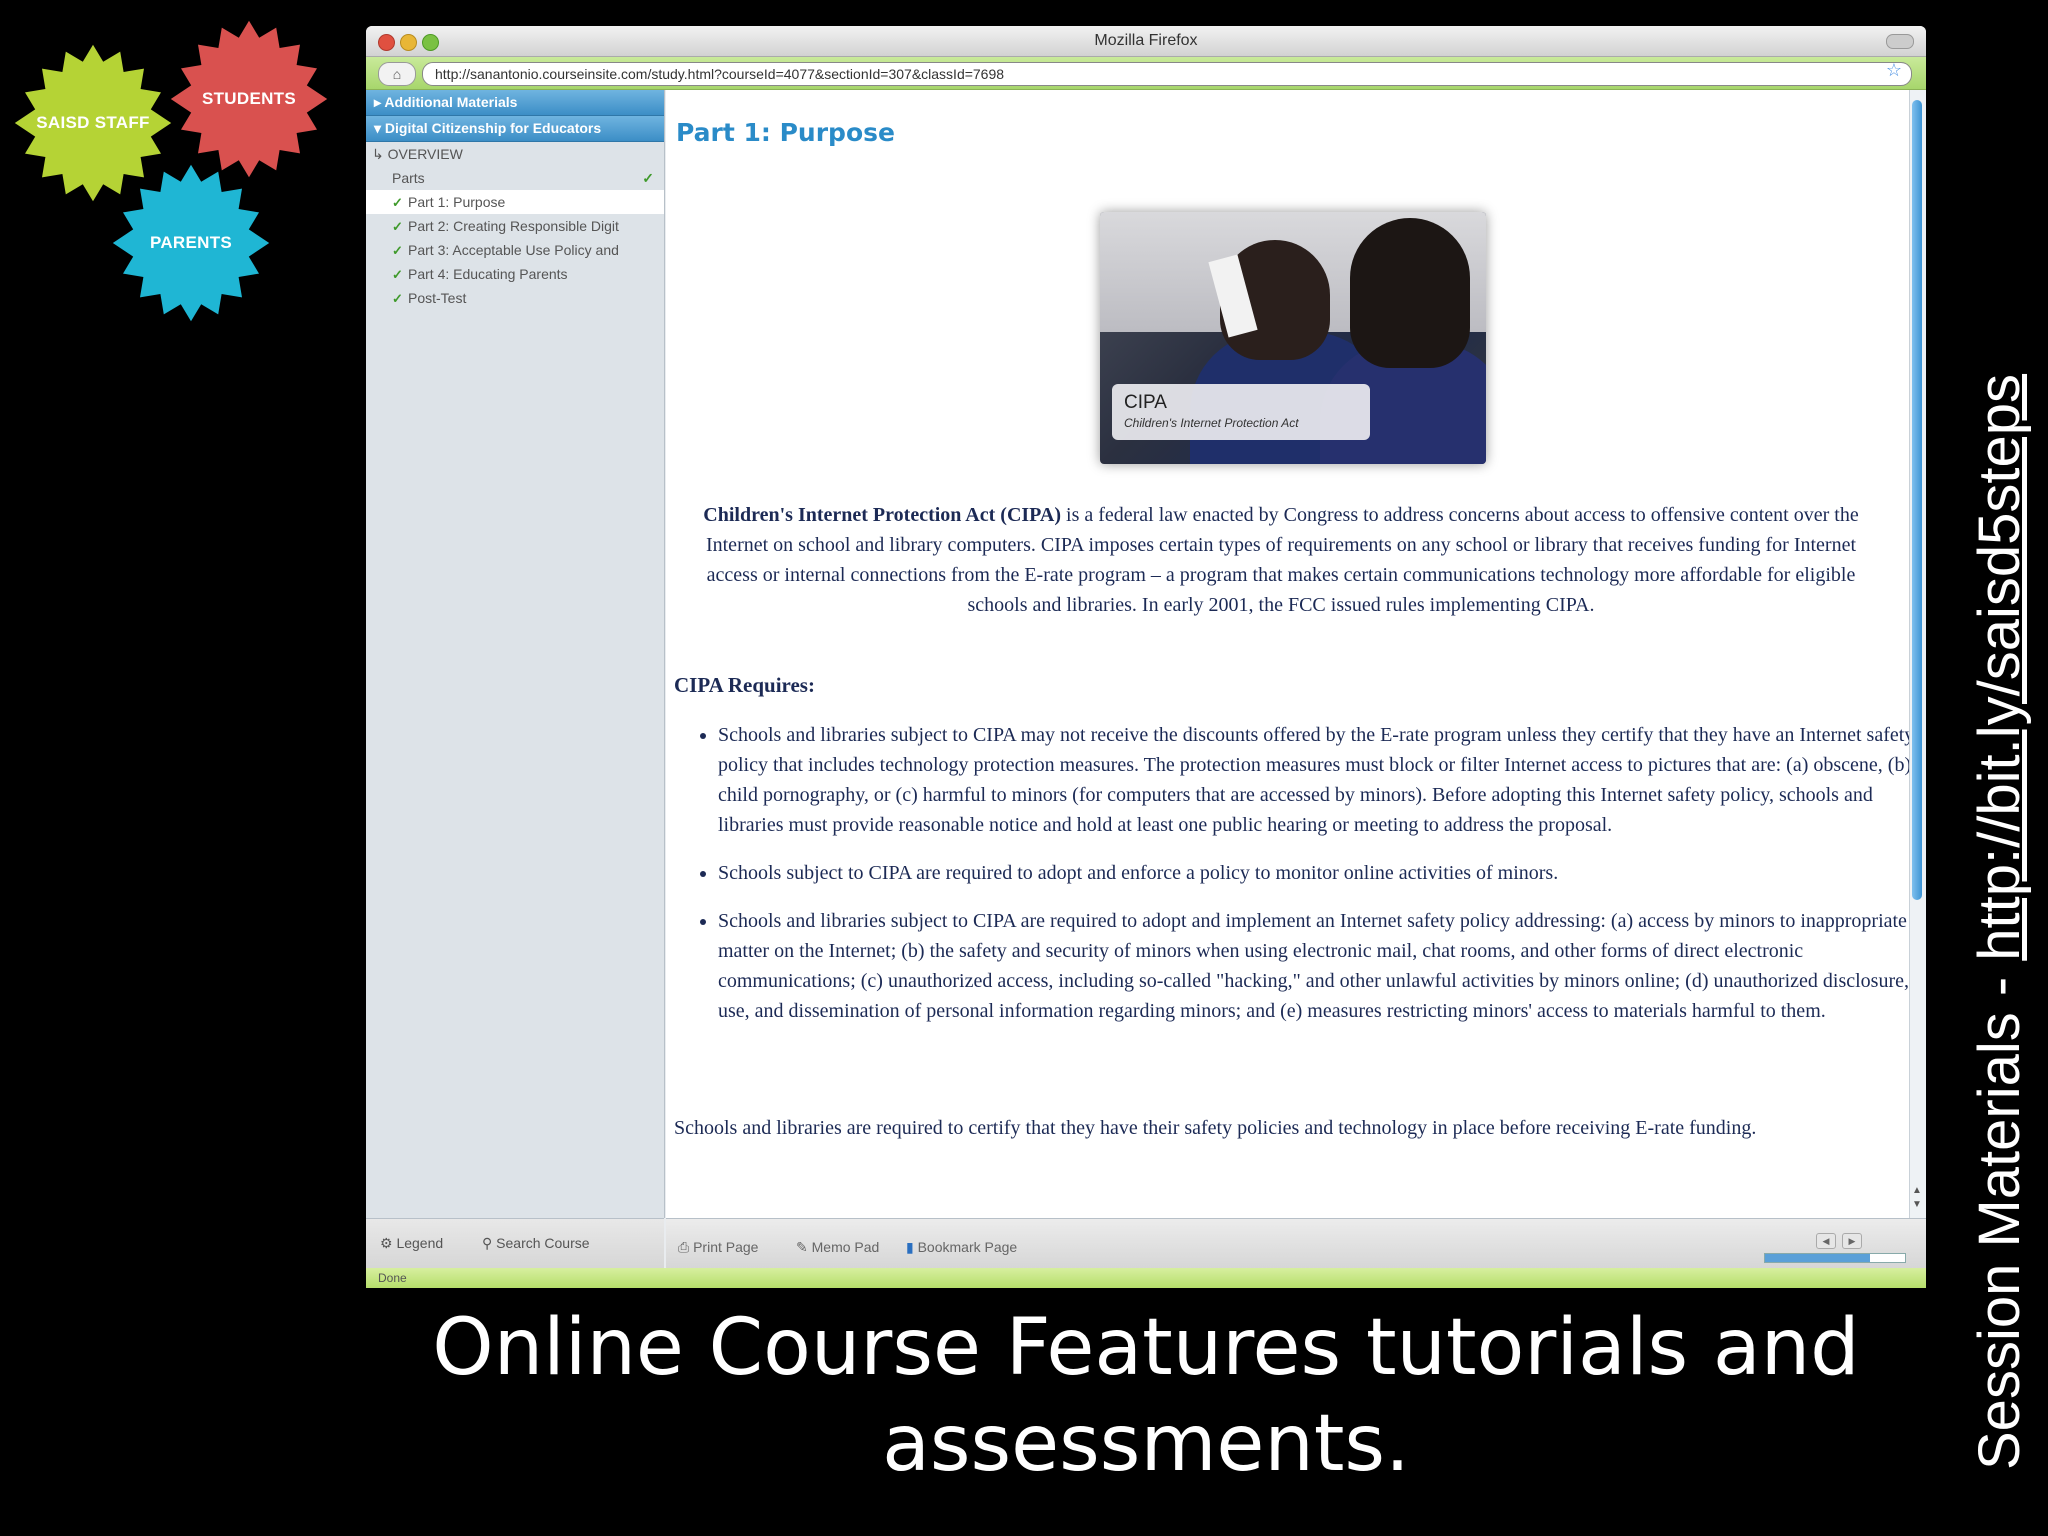 The height and width of the screenshot is (1536, 2048). I want to click on home-button: ⌂, so click(397, 74).